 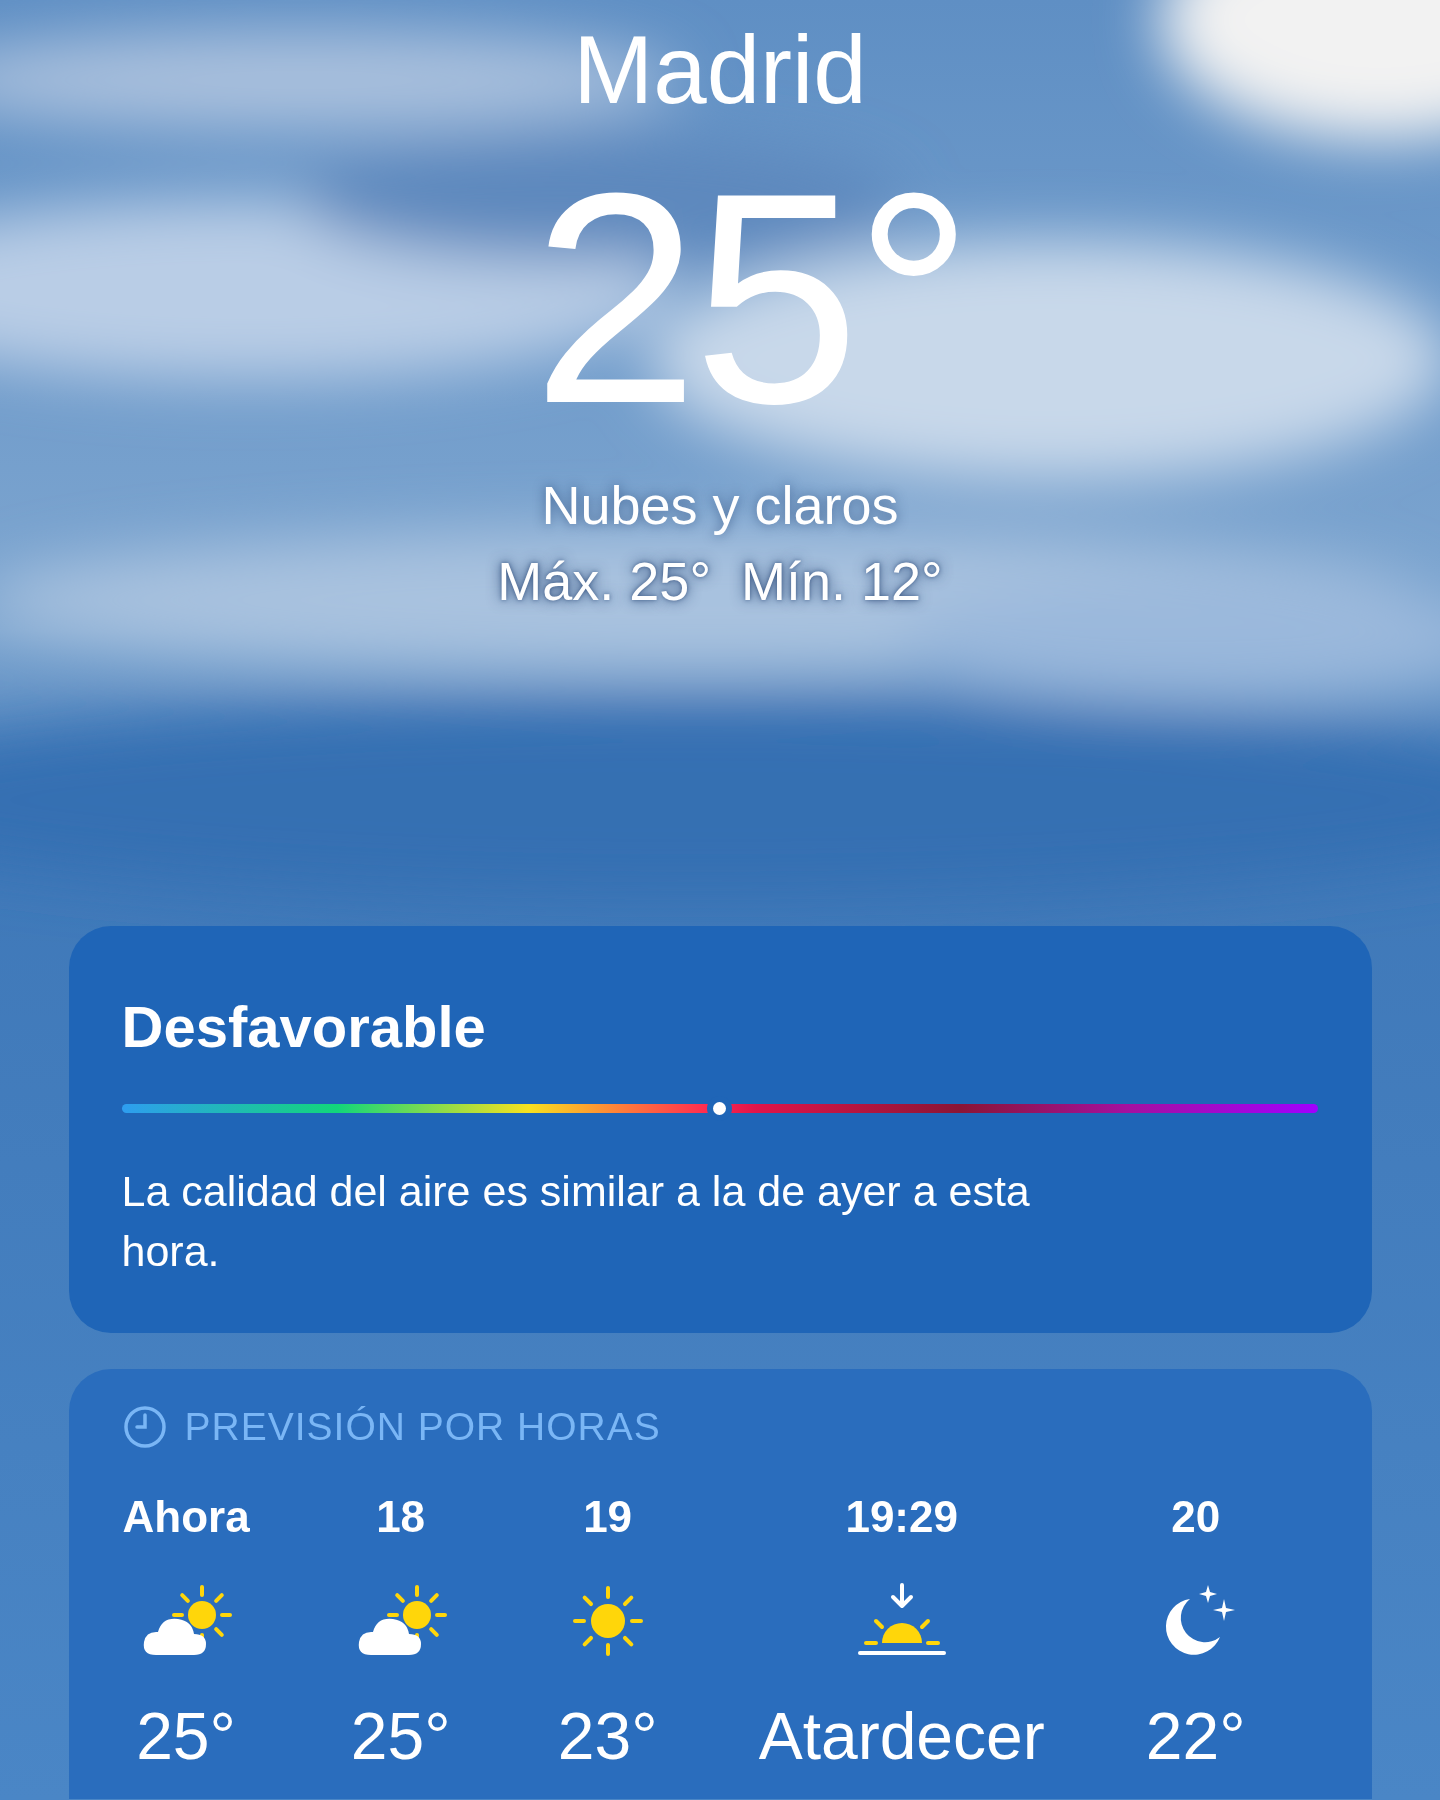 I want to click on section-title: PREVISIÓN POR HORAS, so click(x=422, y=1427).